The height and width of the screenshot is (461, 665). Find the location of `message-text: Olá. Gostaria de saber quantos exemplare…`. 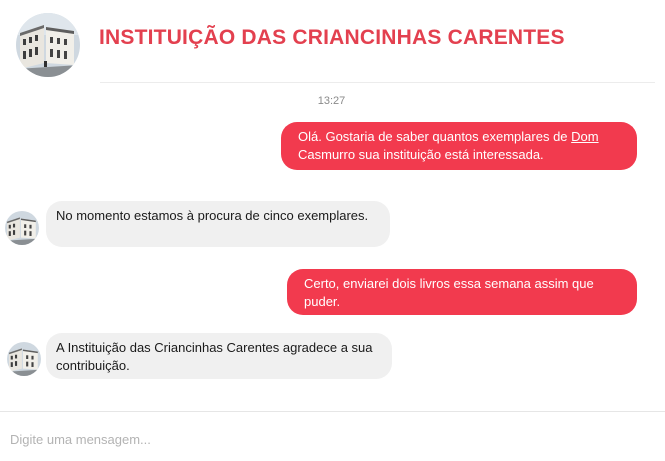

message-text: Olá. Gostaria de saber quantos exemplare… is located at coordinates (435, 136).